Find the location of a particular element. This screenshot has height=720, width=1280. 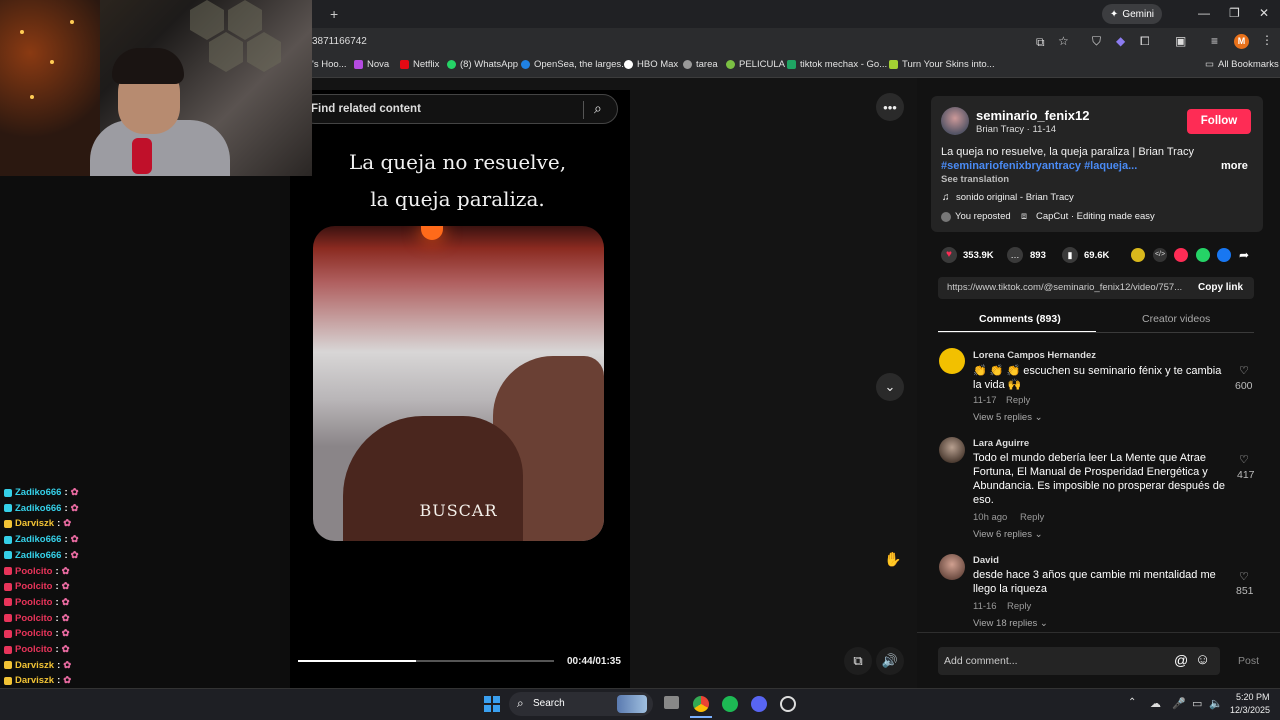

tab-creator-videos: Creator videos is located at coordinates (1176, 319).